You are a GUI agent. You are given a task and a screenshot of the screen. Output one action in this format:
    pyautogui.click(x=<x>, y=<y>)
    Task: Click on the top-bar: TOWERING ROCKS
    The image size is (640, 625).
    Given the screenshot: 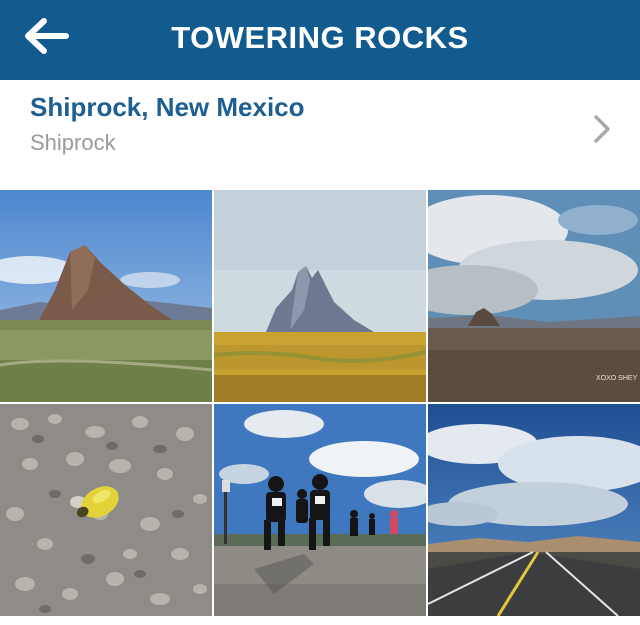 What is the action you would take?
    pyautogui.click(x=320, y=40)
    